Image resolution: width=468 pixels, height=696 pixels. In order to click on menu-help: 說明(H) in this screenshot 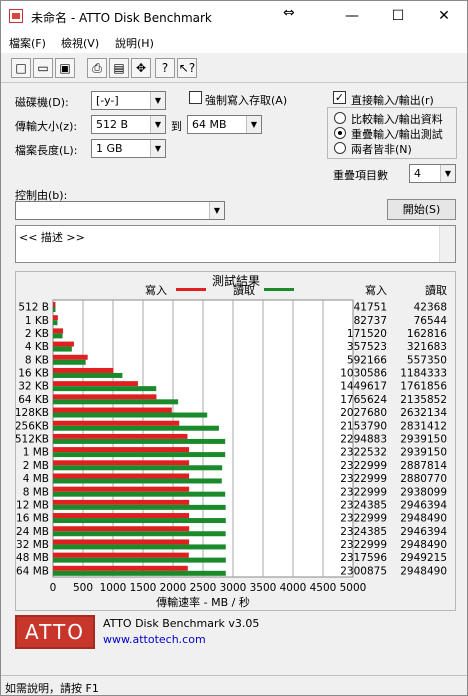, I will do `click(134, 43)`.